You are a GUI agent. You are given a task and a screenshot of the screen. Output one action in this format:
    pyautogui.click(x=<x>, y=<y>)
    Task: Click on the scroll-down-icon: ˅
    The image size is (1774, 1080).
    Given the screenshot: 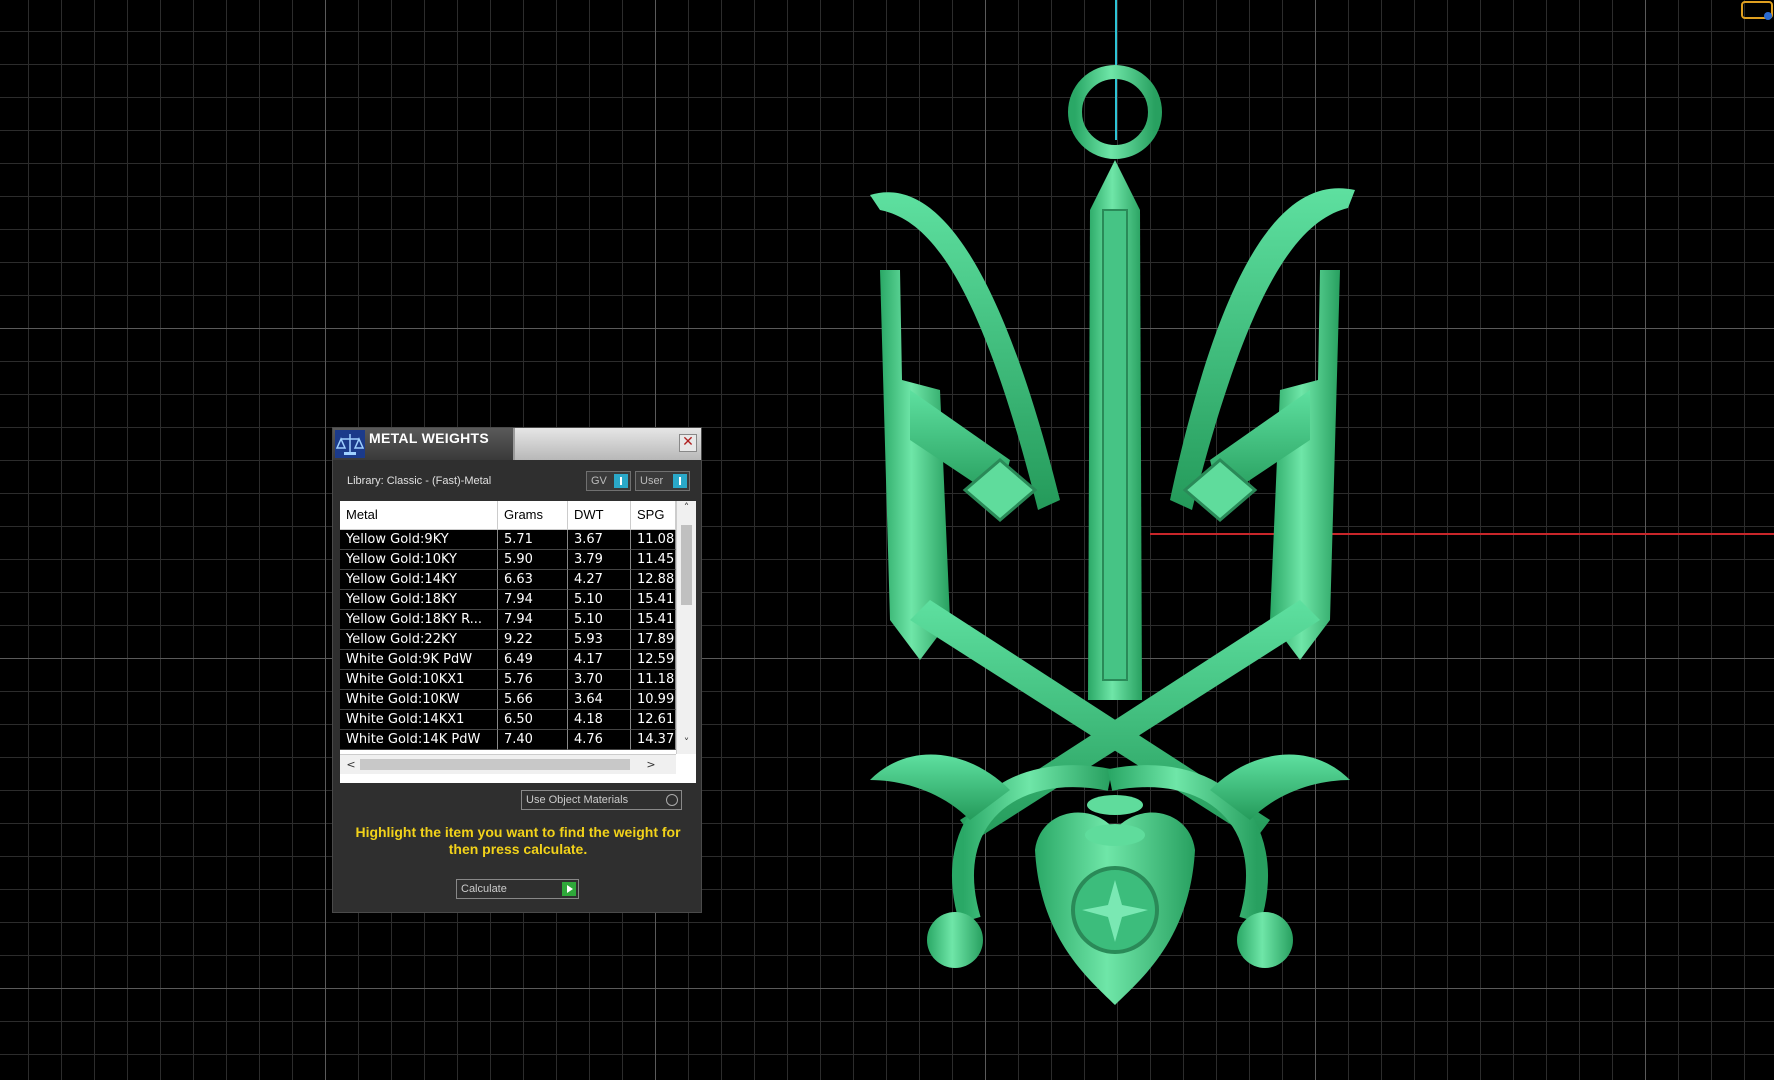 What is the action you would take?
    pyautogui.click(x=686, y=745)
    